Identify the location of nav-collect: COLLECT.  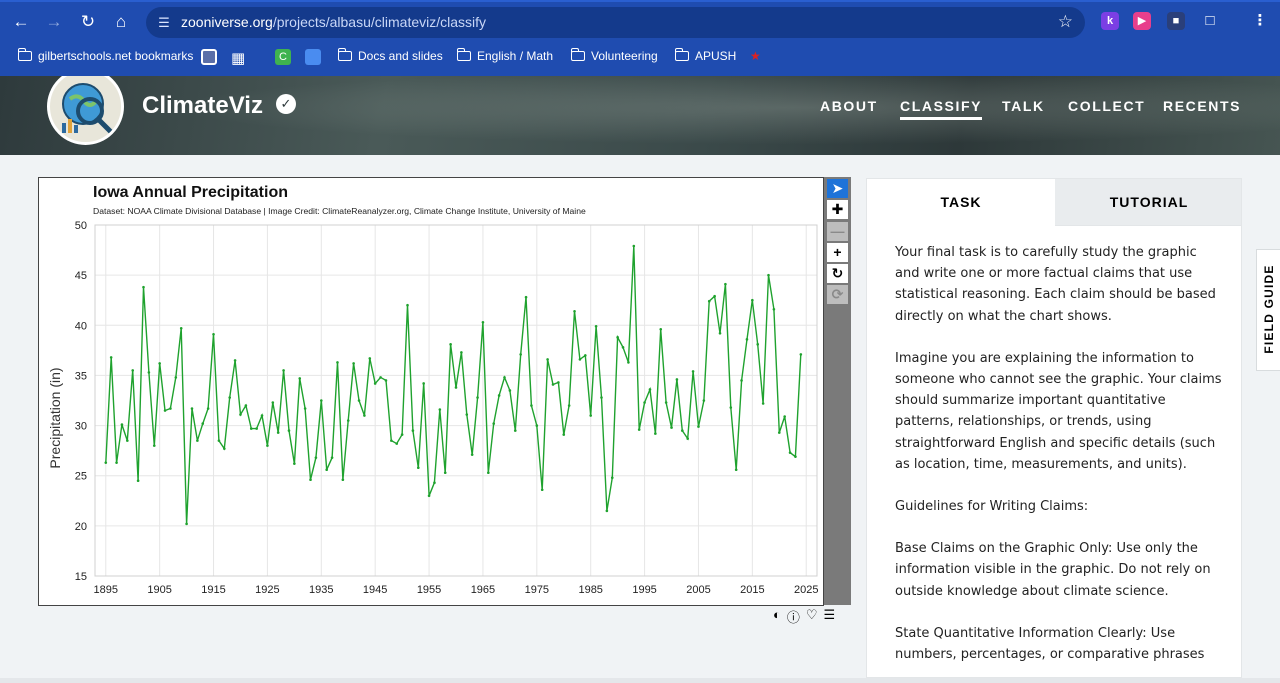
(1106, 106).